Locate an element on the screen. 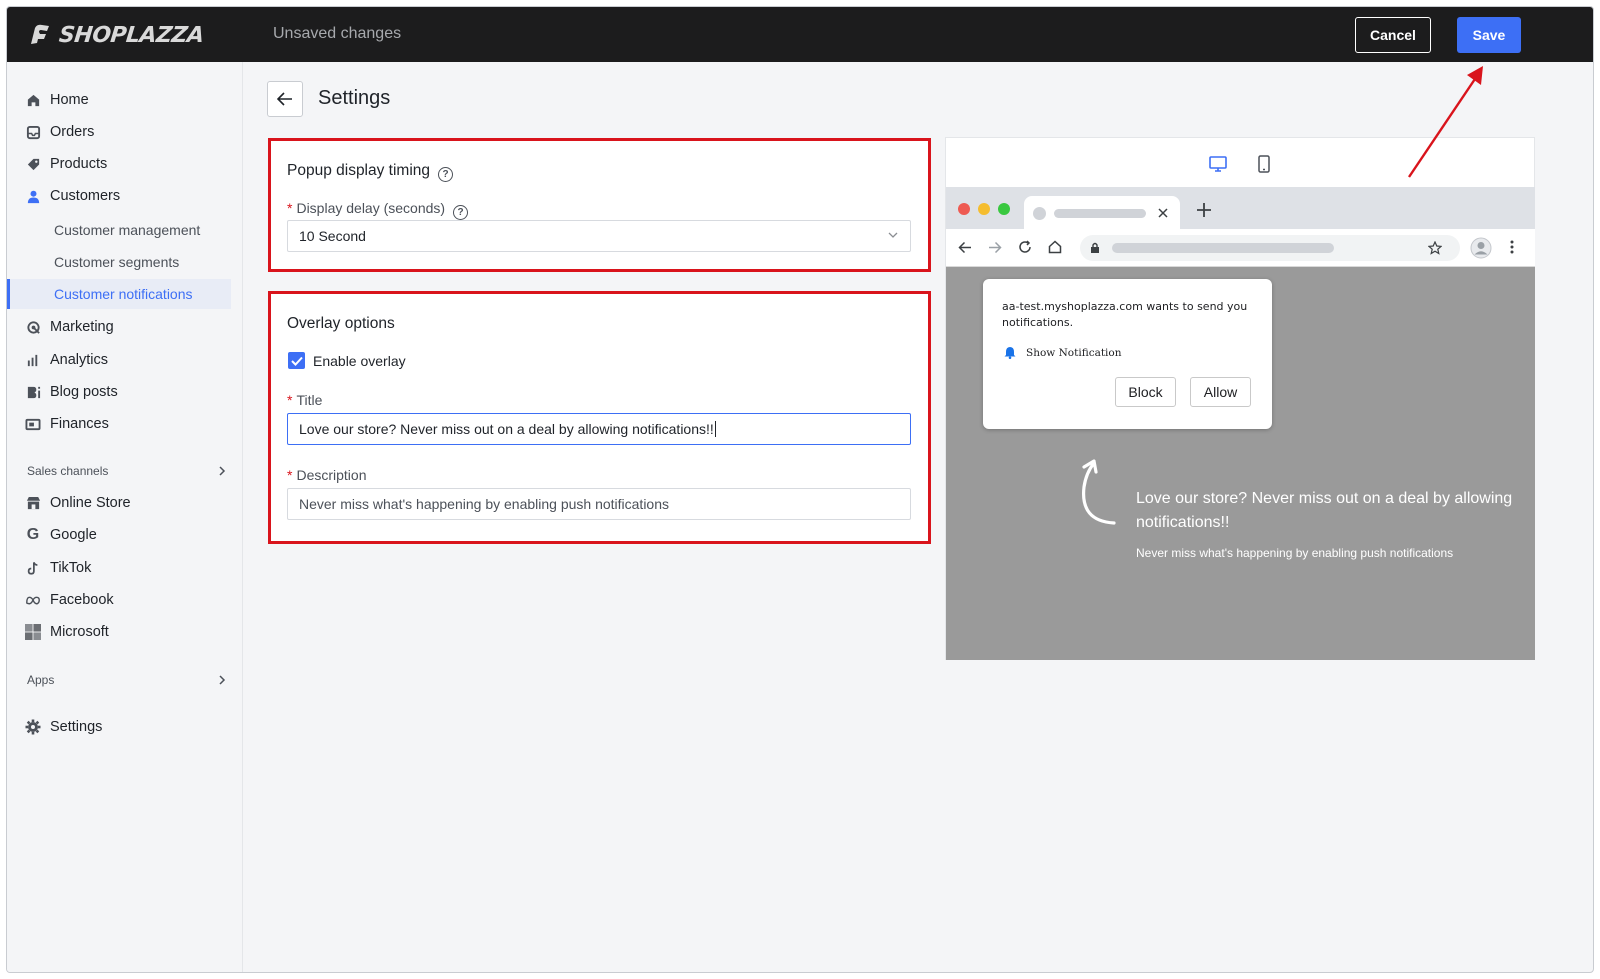  sidebar-item-label: Products is located at coordinates (79, 164).